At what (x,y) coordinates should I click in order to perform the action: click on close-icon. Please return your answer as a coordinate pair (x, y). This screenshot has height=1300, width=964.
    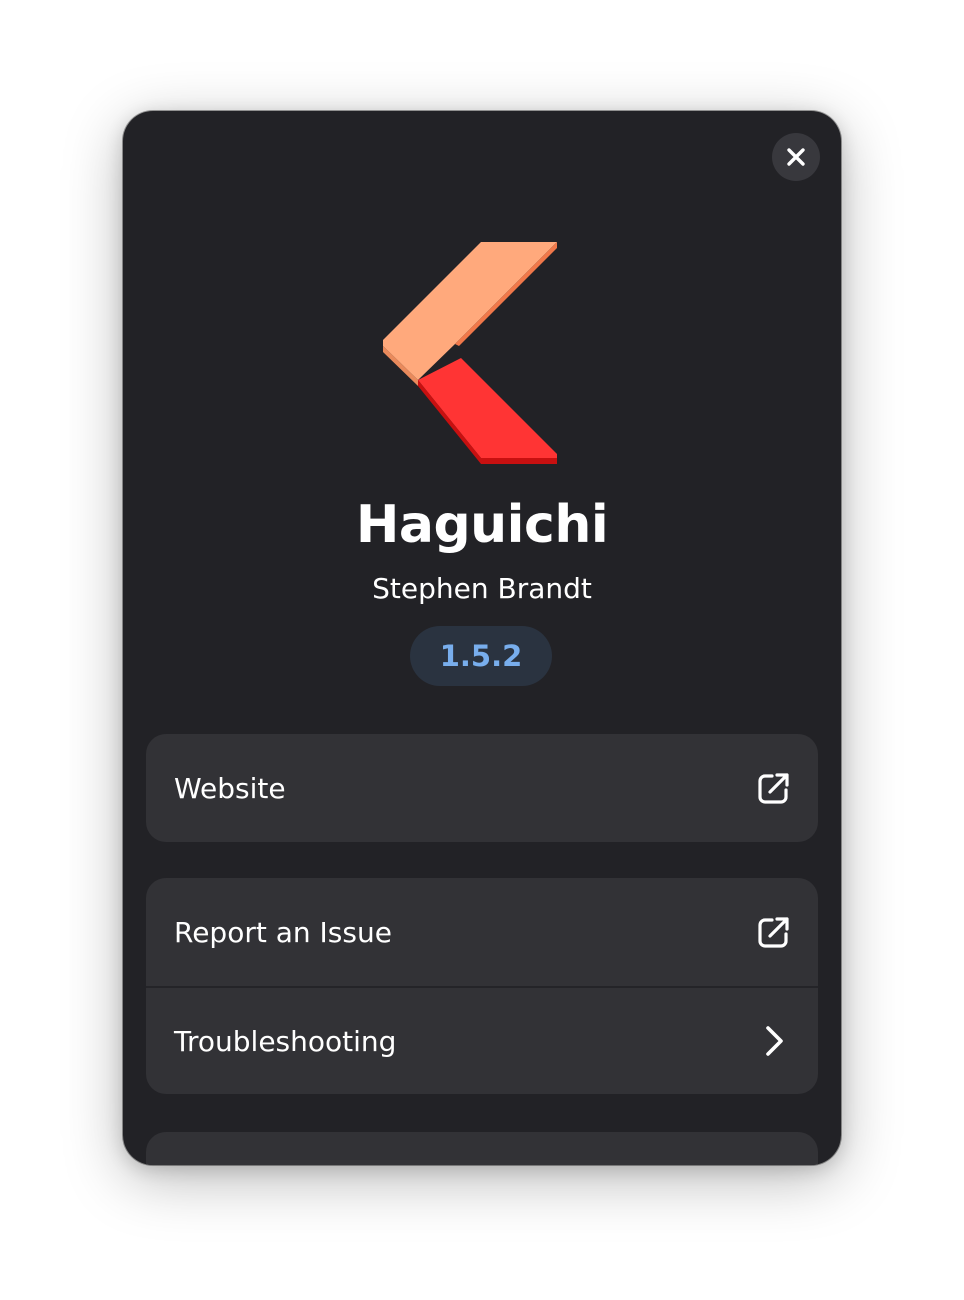
    Looking at the image, I should click on (796, 157).